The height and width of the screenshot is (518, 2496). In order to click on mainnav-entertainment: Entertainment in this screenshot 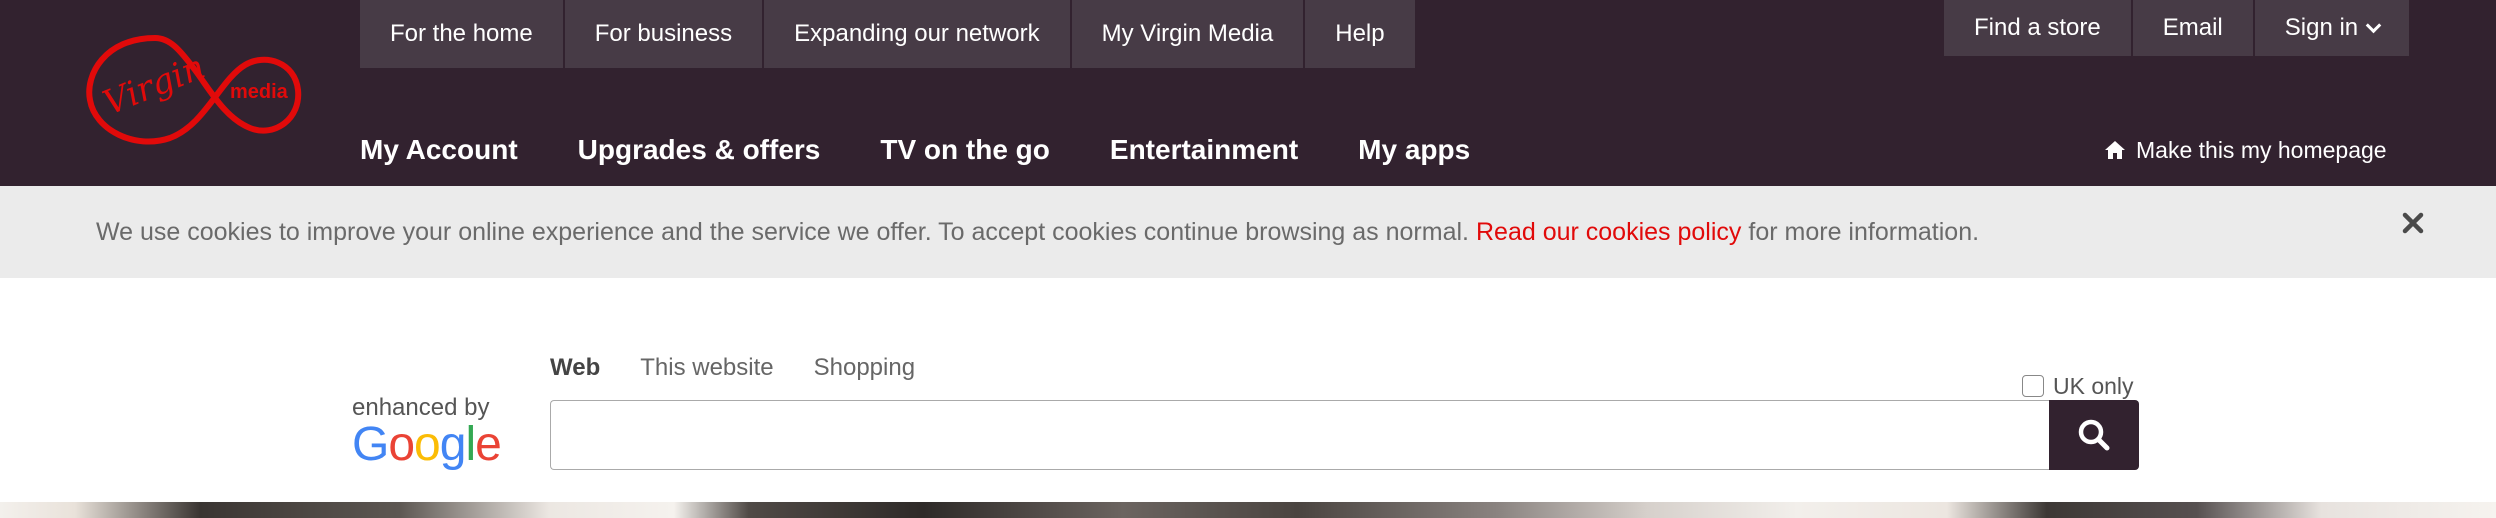, I will do `click(1204, 150)`.